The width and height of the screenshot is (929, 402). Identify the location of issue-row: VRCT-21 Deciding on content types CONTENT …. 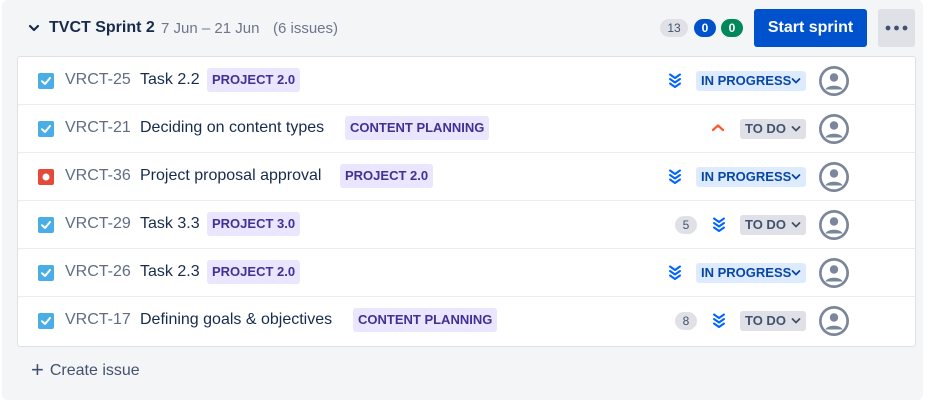
(466, 129).